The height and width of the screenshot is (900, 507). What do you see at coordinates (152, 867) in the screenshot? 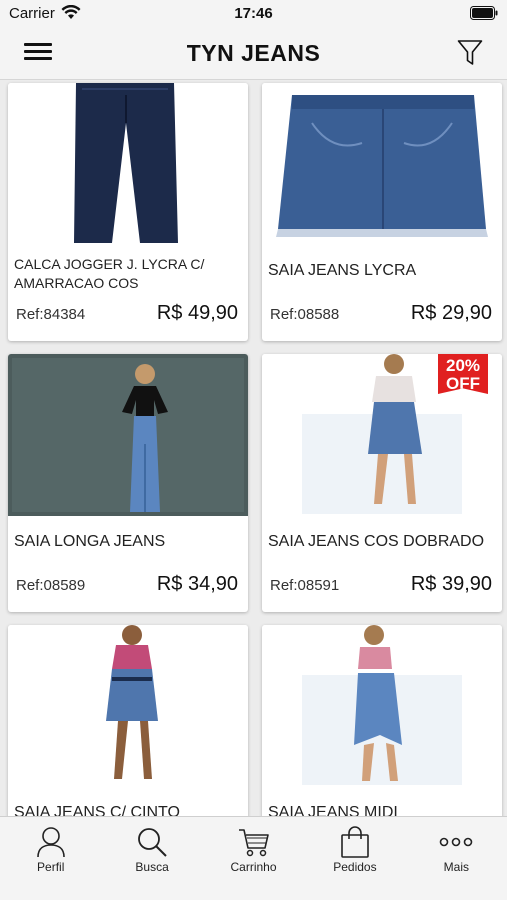
I see `tab-label: Busca` at bounding box center [152, 867].